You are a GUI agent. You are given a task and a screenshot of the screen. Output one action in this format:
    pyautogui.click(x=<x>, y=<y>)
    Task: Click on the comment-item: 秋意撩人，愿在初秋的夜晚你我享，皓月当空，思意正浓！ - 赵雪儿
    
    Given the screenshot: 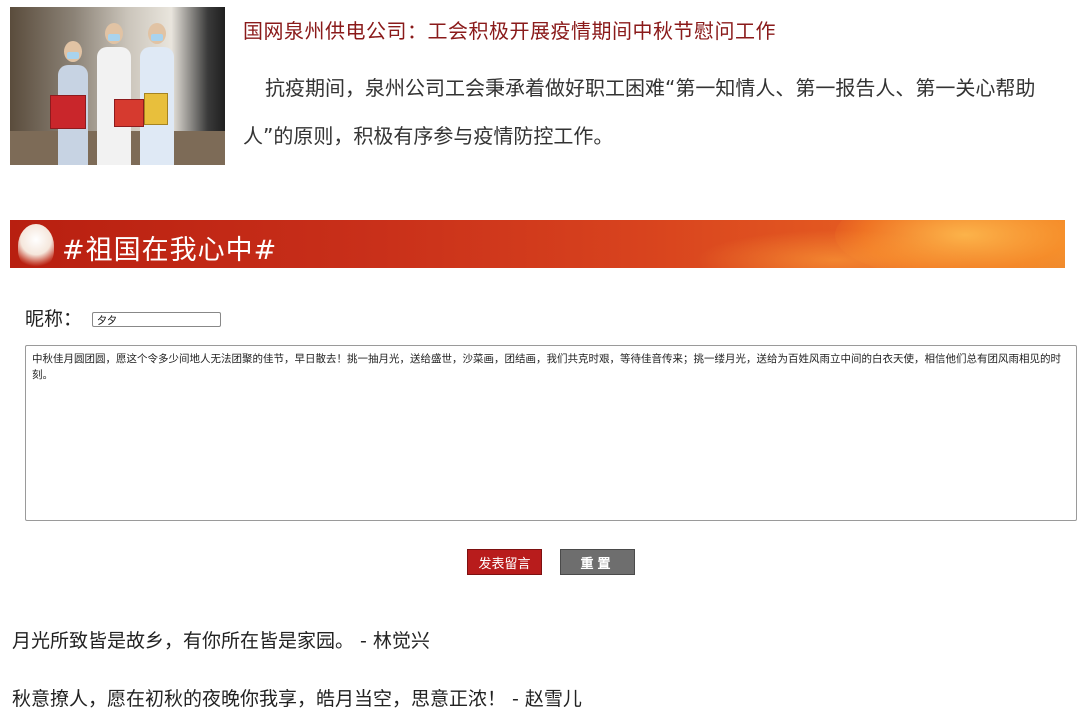 What is the action you would take?
    pyautogui.click(x=297, y=699)
    